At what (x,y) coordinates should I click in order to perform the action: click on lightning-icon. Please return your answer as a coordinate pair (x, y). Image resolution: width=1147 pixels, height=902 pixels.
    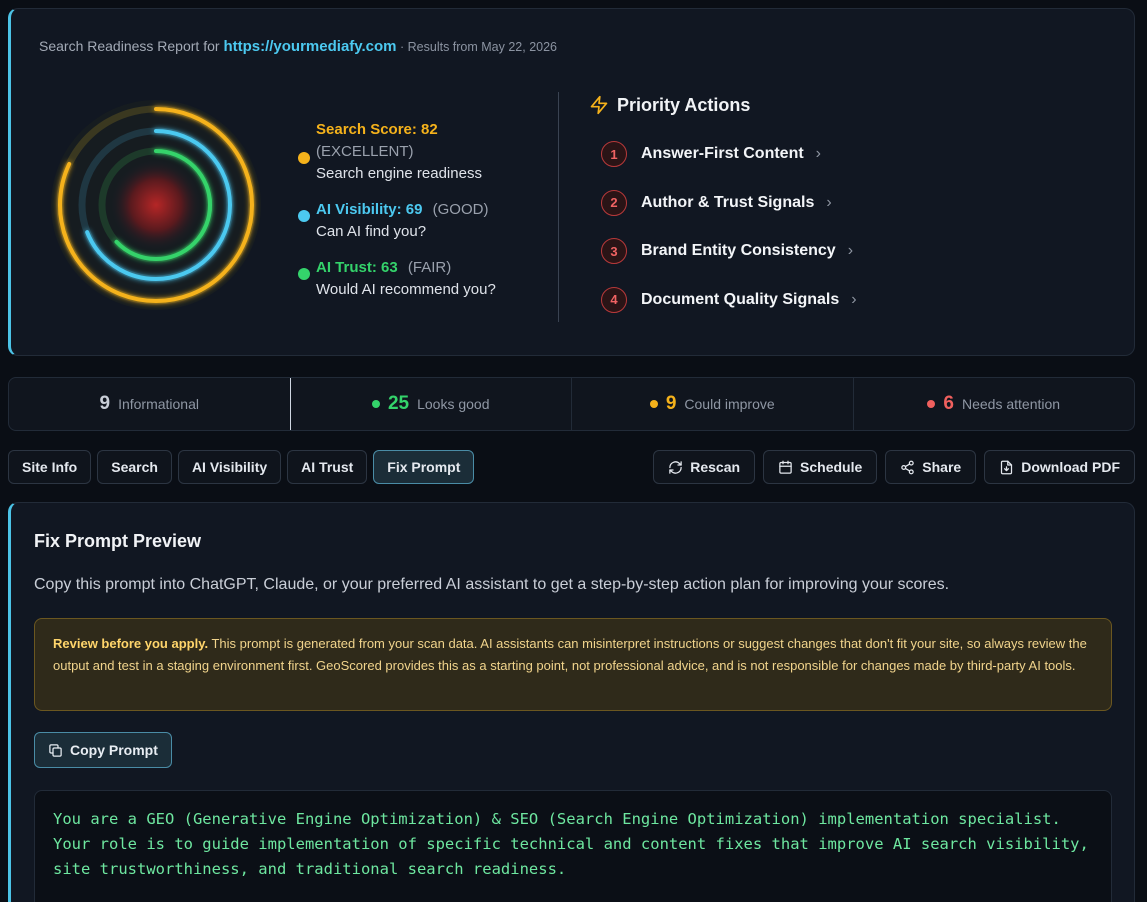
    Looking at the image, I should click on (599, 105).